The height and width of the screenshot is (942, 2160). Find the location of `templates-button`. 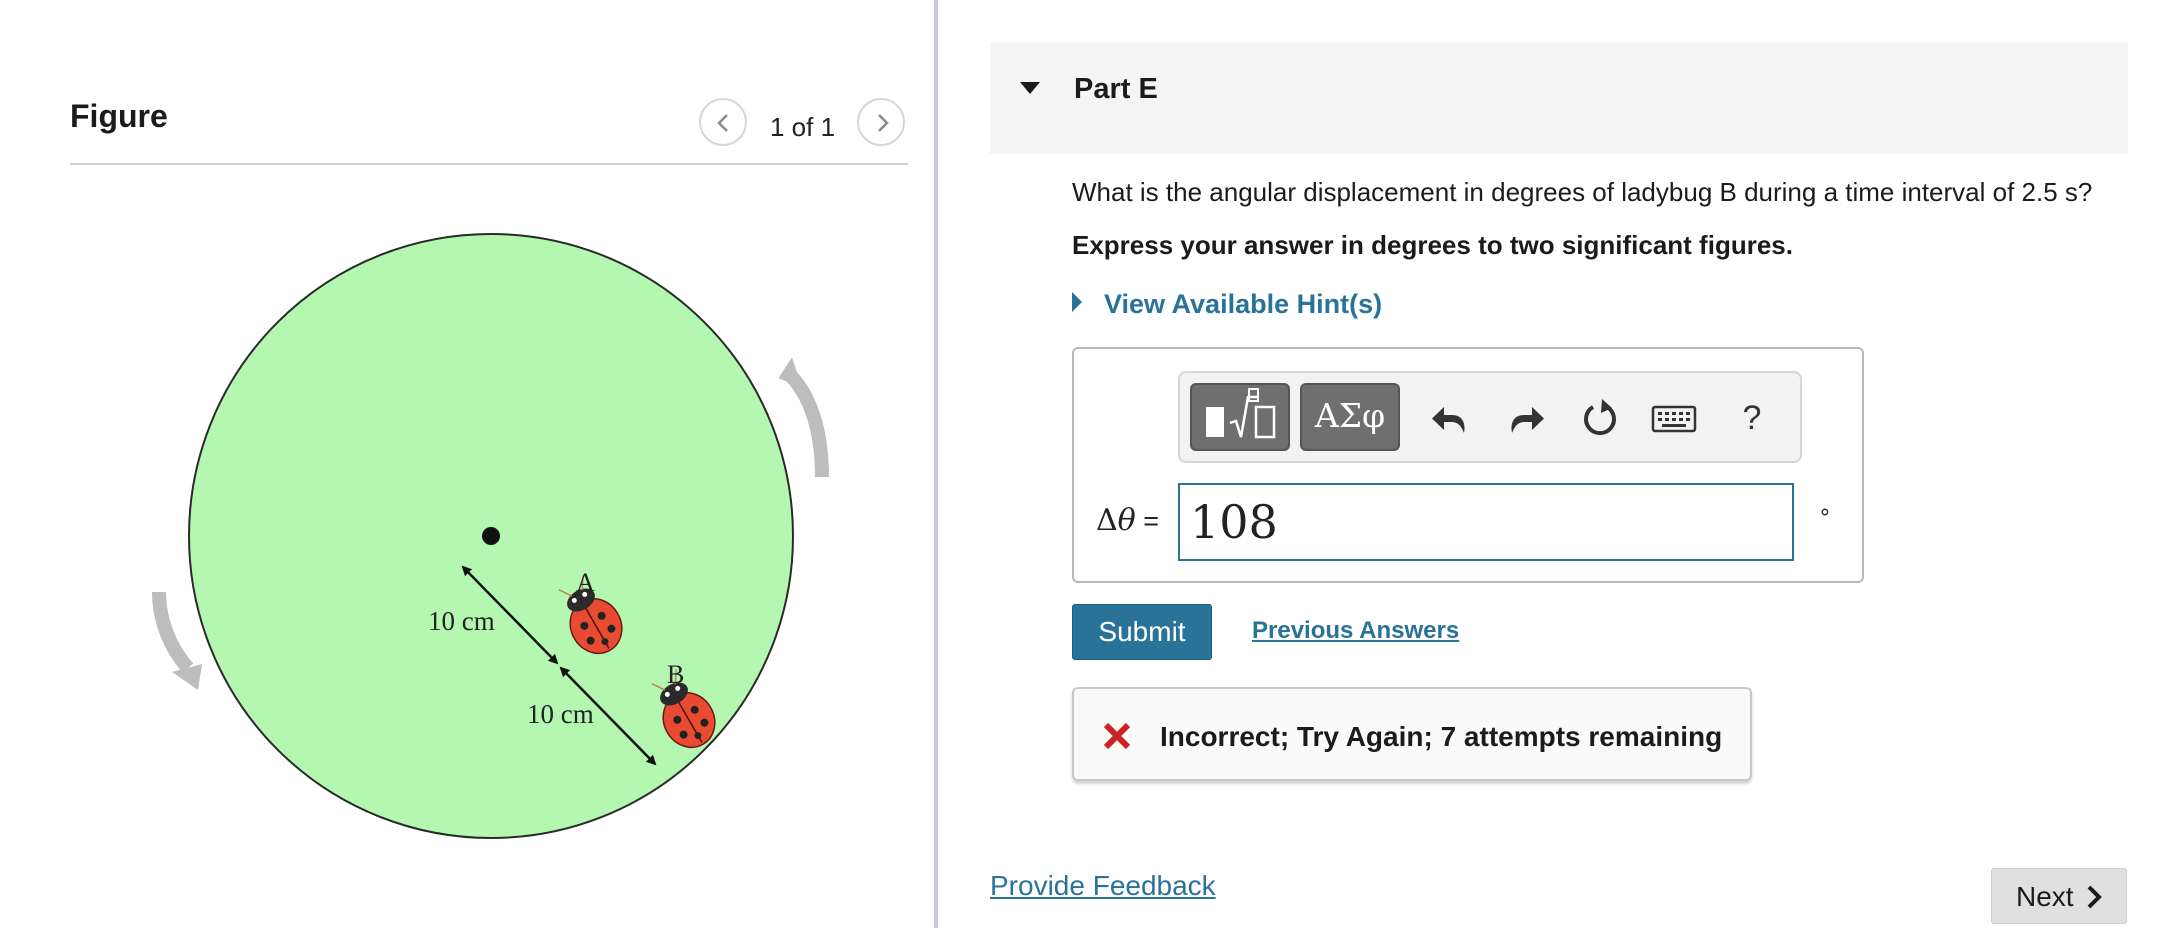

templates-button is located at coordinates (1240, 417).